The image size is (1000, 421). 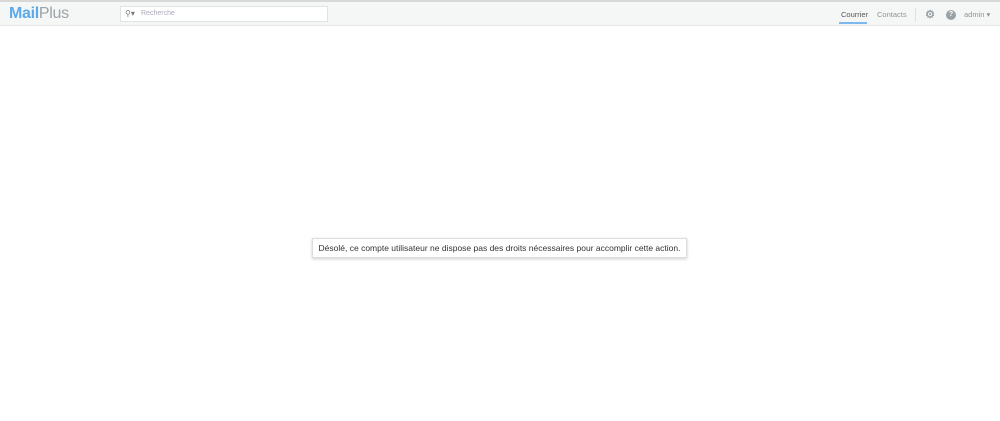 What do you see at coordinates (977, 14) in the screenshot?
I see `user-menu: admin ▾` at bounding box center [977, 14].